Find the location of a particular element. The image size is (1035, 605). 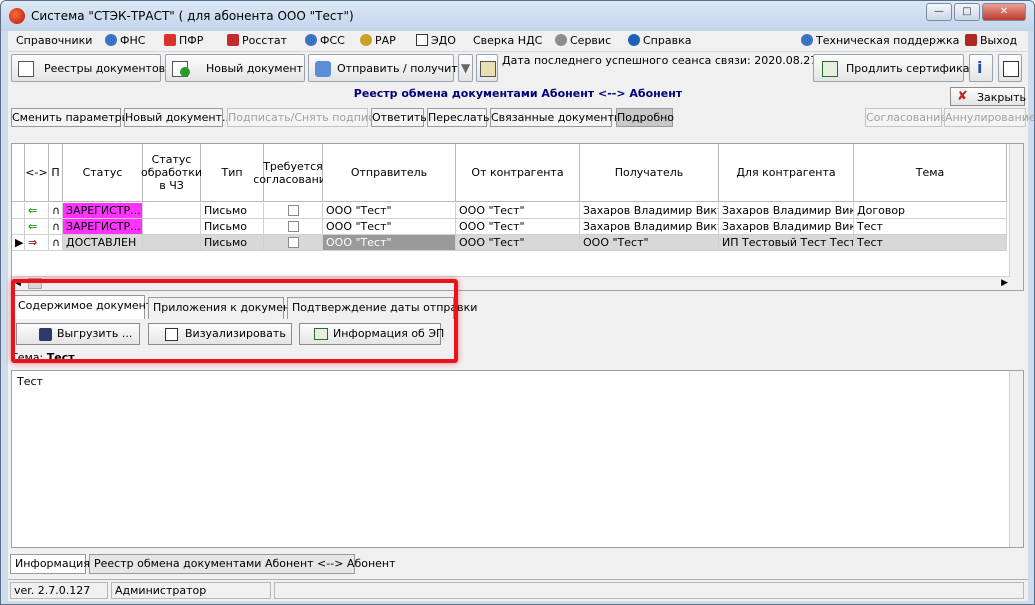

column-header: Для контрагента is located at coordinates (786, 173).